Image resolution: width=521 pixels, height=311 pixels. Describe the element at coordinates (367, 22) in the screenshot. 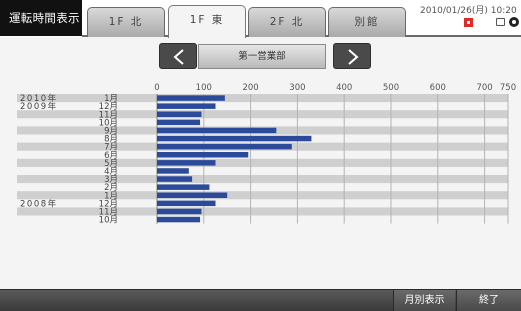

I see `tab-annex: 別館` at that location.